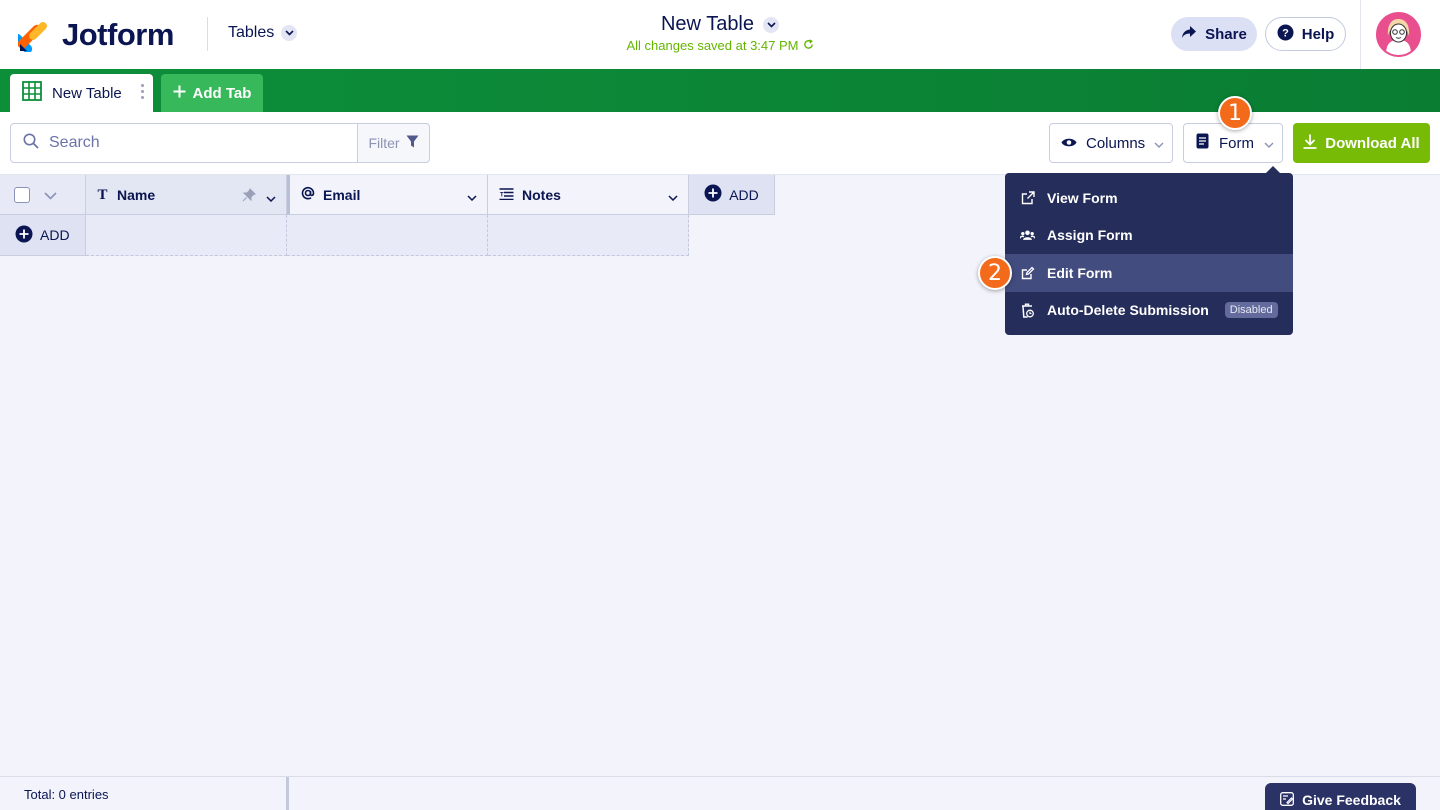 Image resolution: width=1440 pixels, height=810 pixels. What do you see at coordinates (142, 91) in the screenshot?
I see `tab-options-icon` at bounding box center [142, 91].